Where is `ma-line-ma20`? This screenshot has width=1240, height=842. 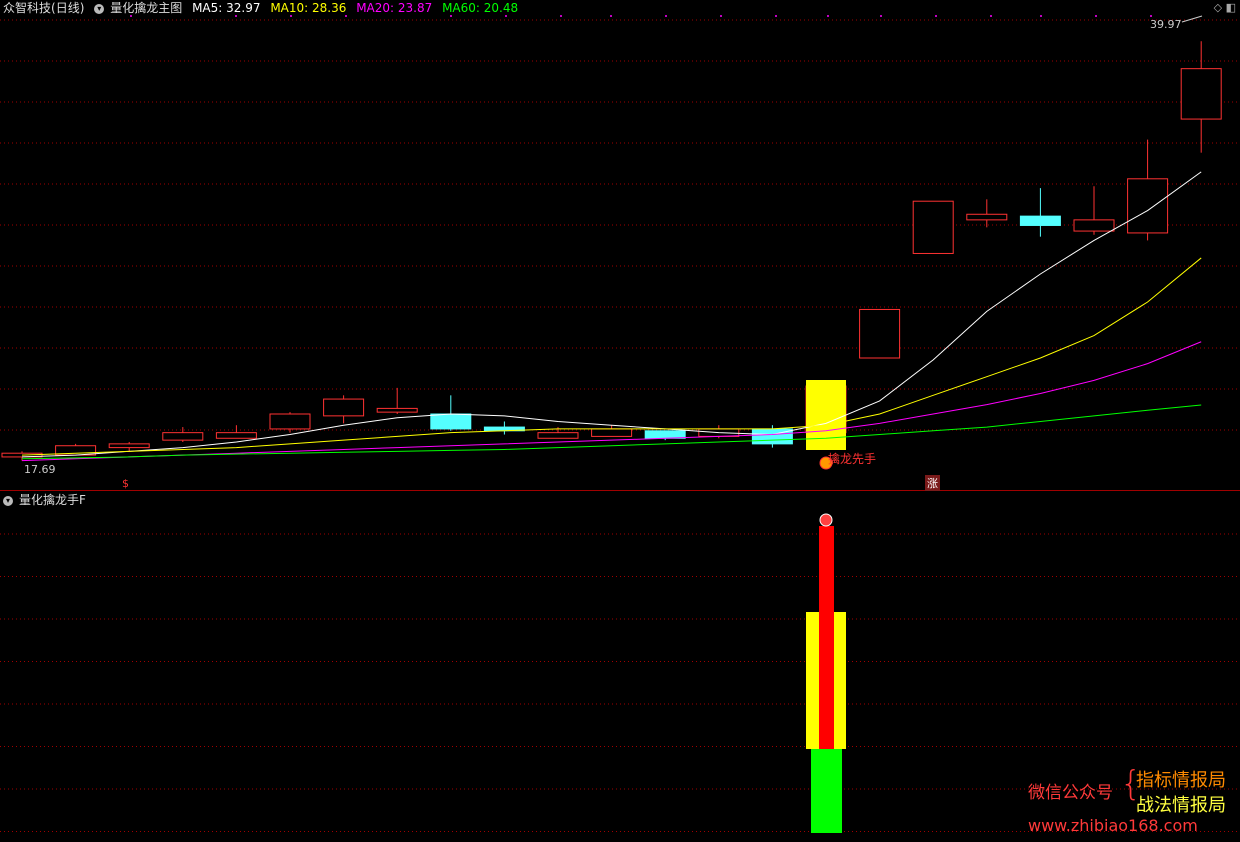
ma-line-ma20 is located at coordinates (611, 401).